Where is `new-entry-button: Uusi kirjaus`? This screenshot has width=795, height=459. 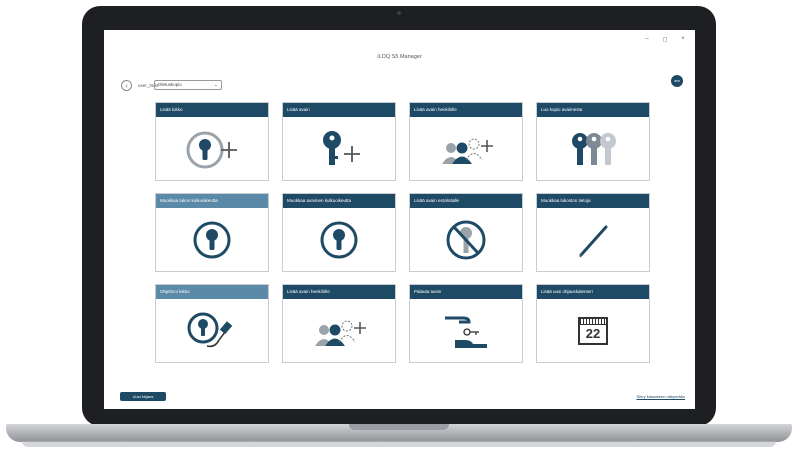 new-entry-button: Uusi kirjaus is located at coordinates (143, 396).